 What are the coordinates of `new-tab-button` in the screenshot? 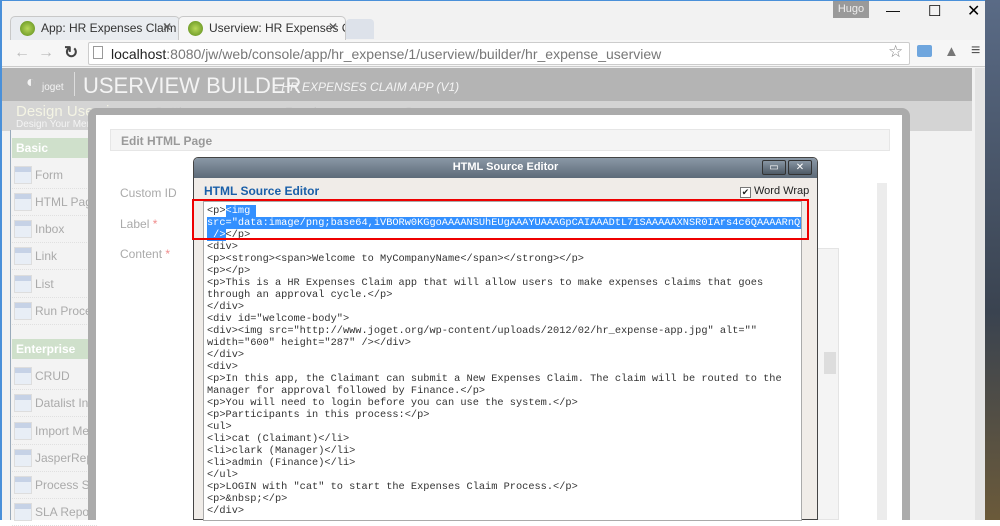 It's located at (360, 29).